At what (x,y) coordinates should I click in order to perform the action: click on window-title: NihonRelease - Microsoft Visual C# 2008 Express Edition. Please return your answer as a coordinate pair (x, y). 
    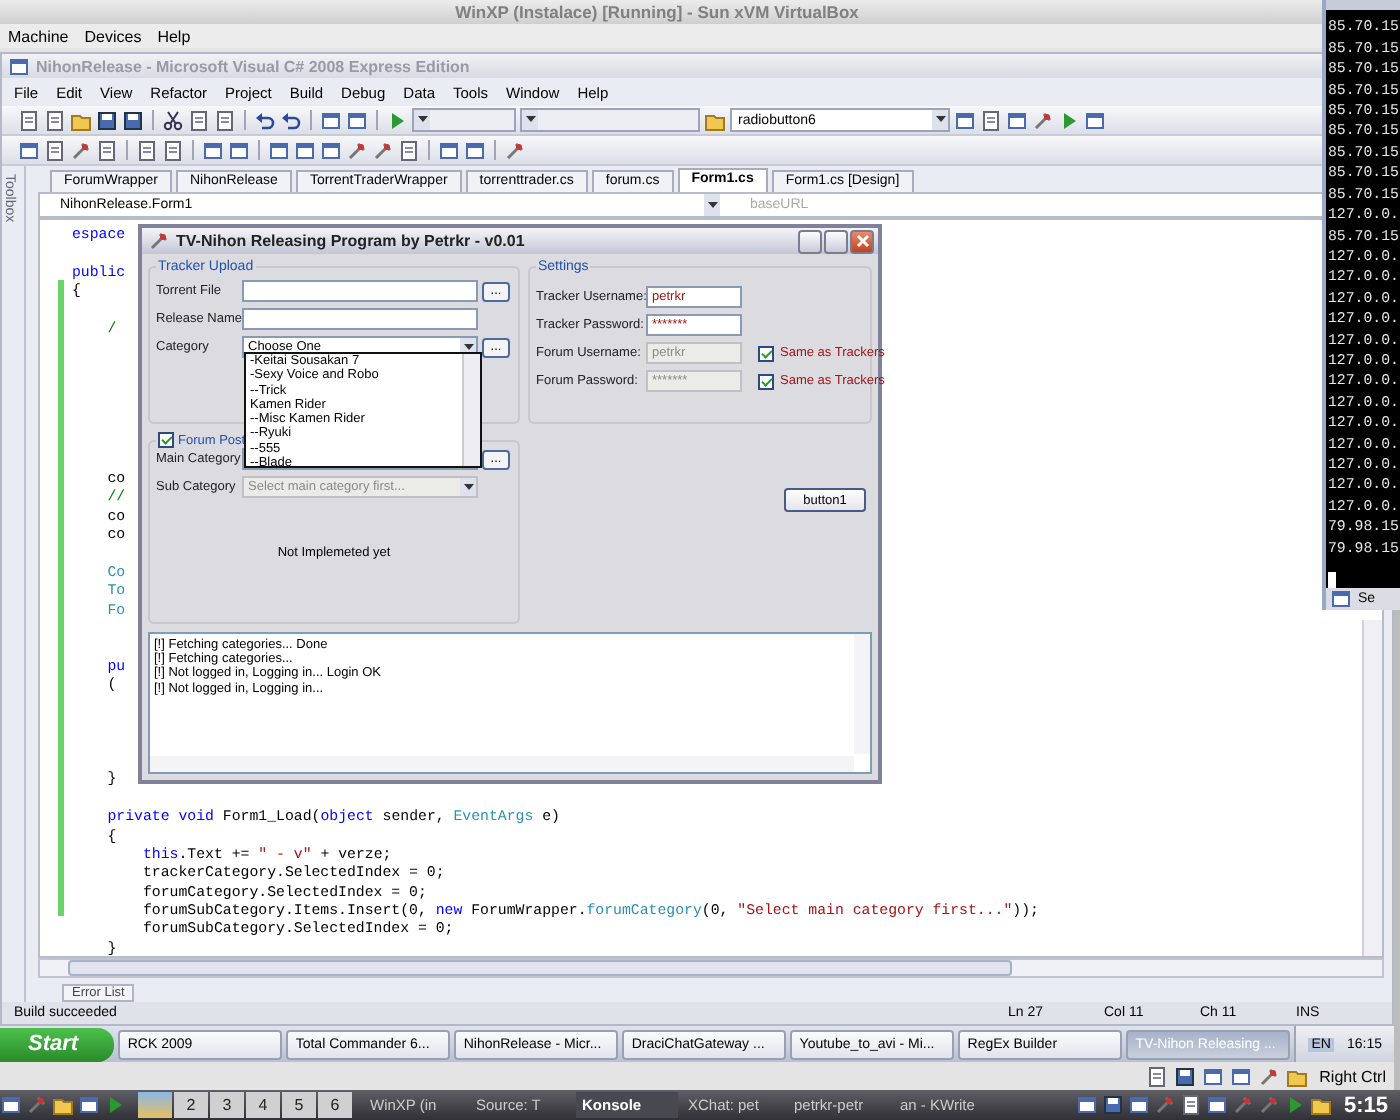
    Looking at the image, I should click on (253, 66).